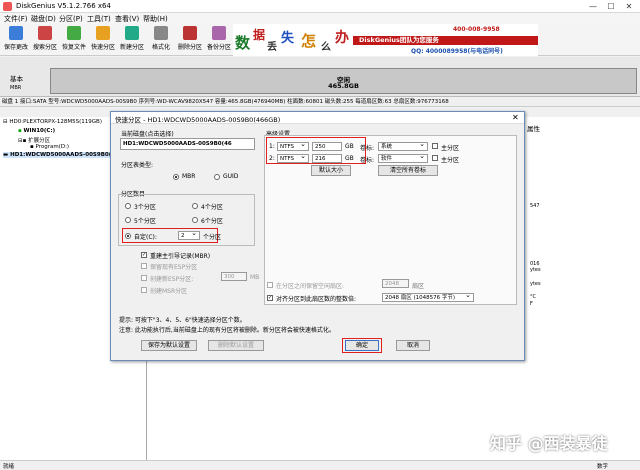 This screenshot has width=640, height=470. Describe the element at coordinates (128, 220) in the screenshot. I see `opt5-radio` at that location.